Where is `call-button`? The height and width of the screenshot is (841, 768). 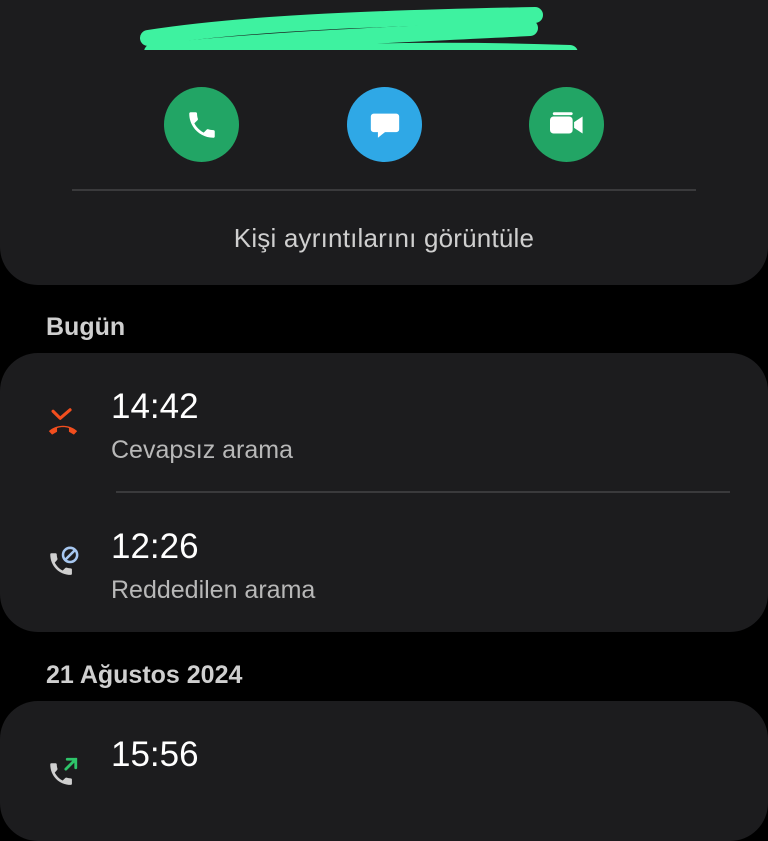
call-button is located at coordinates (201, 124).